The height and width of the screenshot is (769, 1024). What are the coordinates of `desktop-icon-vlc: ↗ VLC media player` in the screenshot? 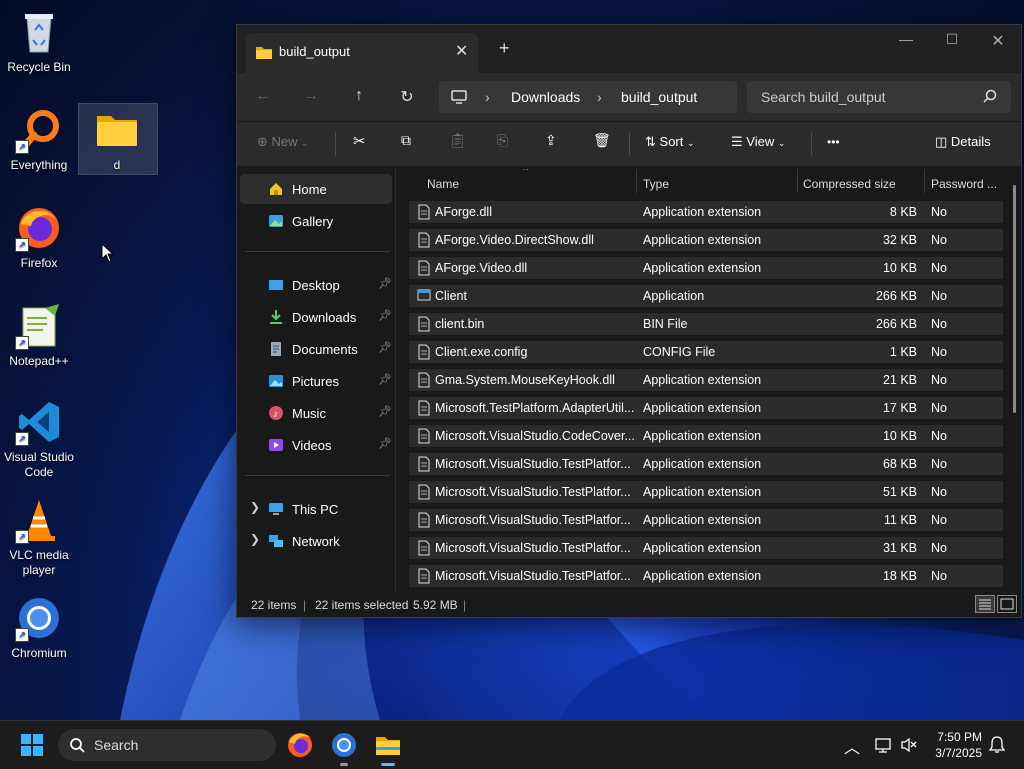 It's located at (39, 537).